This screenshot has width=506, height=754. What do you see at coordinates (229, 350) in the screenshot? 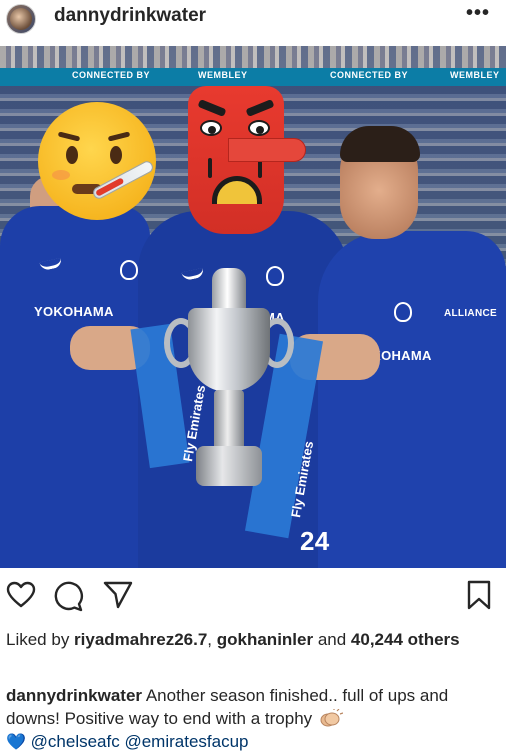
I see `fa-cup-trophy` at bounding box center [229, 350].